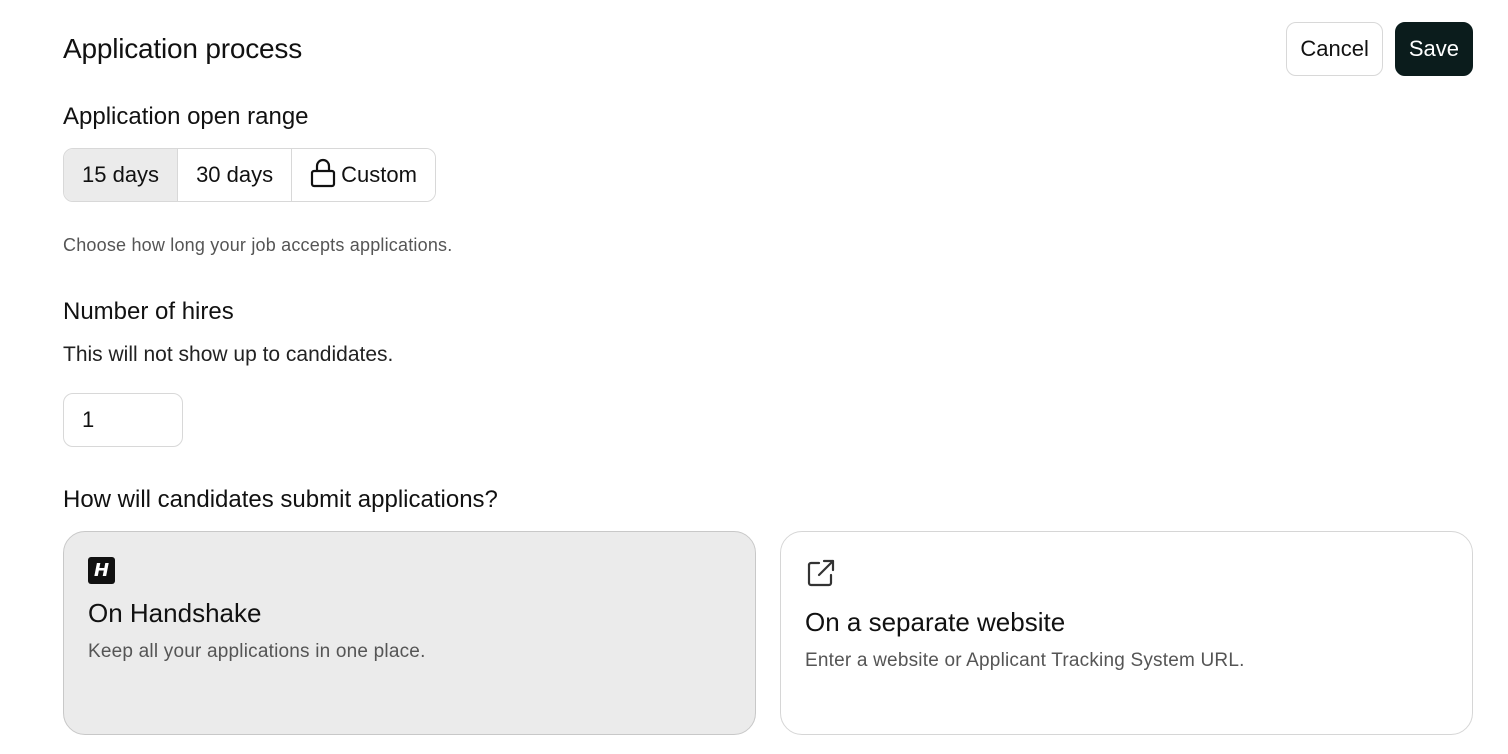  Describe the element at coordinates (1334, 49) in the screenshot. I see `cancel-button: Cancel` at that location.